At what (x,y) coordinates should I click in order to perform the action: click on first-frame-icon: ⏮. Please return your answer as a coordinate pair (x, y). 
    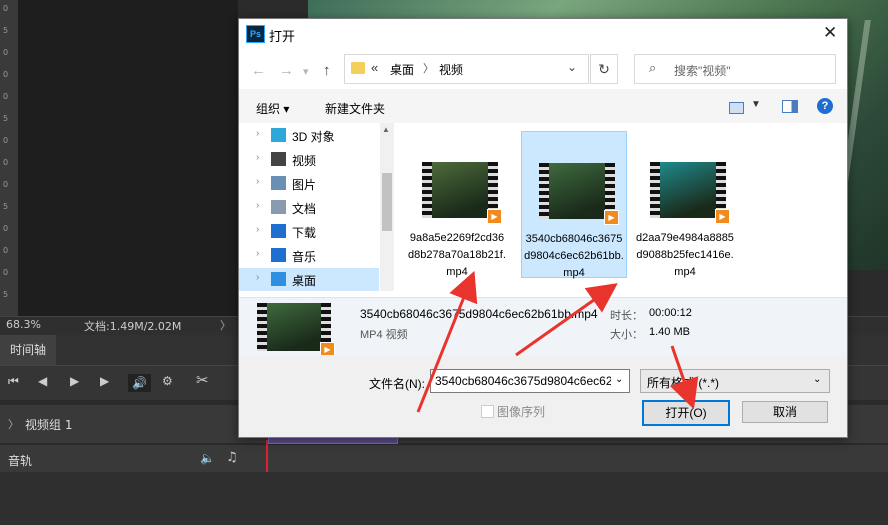
    Looking at the image, I should click on (13, 381).